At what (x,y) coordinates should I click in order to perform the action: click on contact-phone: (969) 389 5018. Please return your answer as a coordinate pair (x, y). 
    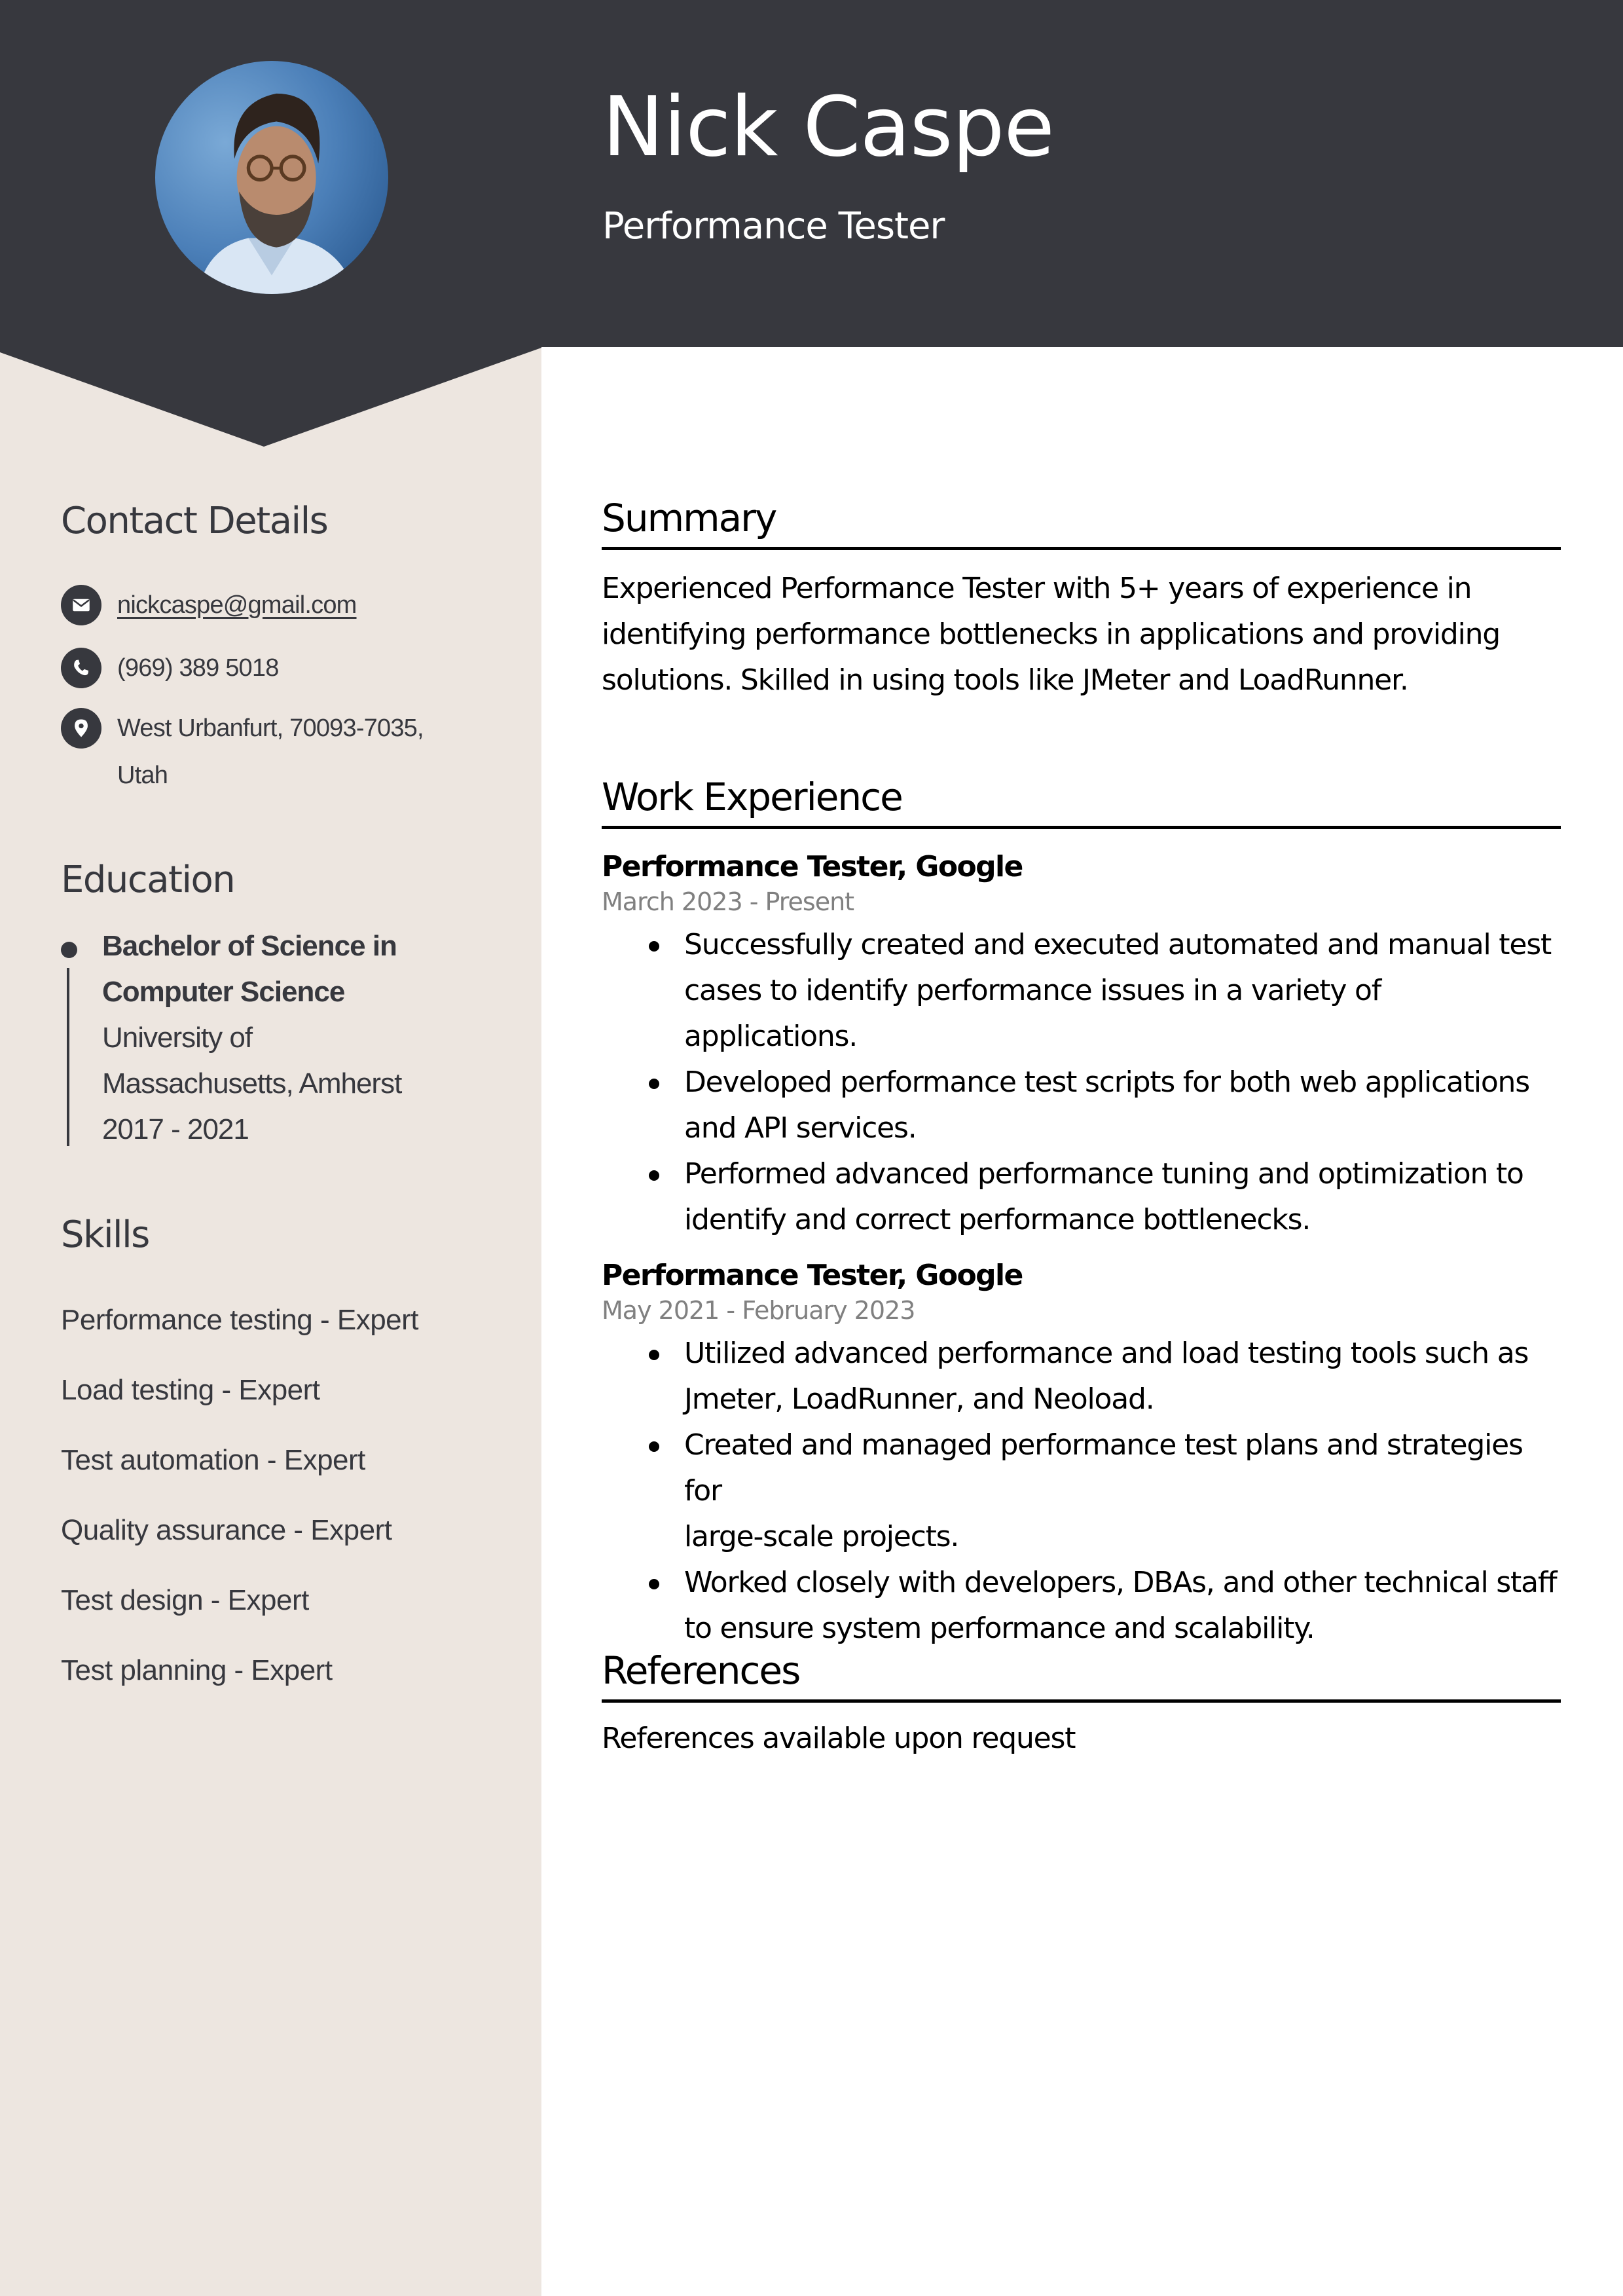
    Looking at the image, I should click on (290, 678).